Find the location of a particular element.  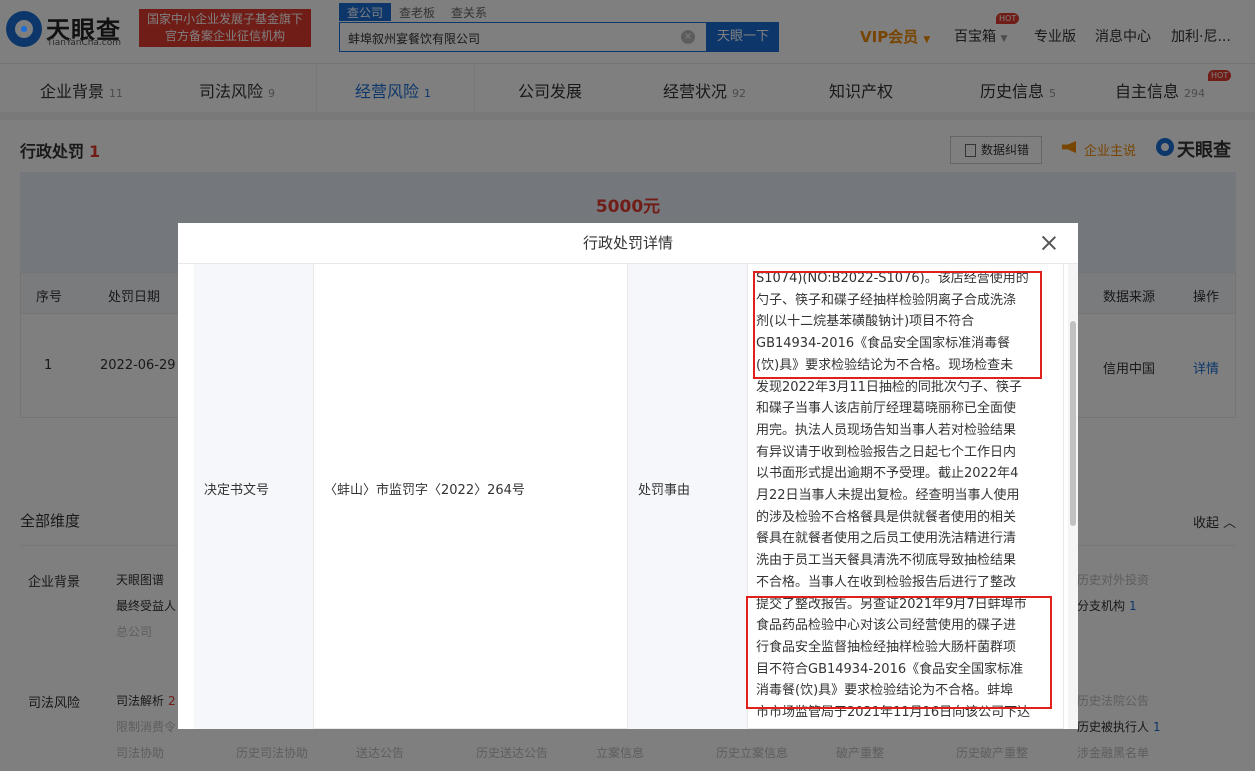

modal-title: 行政处罚详情 is located at coordinates (628, 243).